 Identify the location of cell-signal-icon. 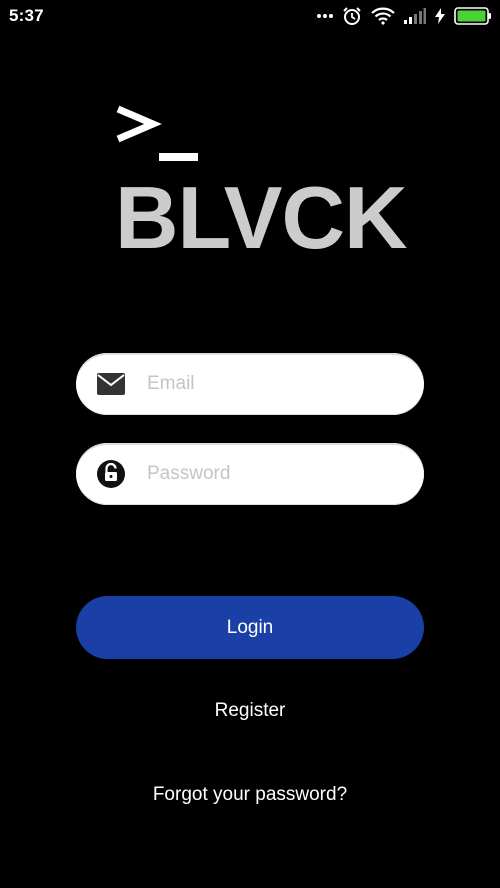
(415, 16).